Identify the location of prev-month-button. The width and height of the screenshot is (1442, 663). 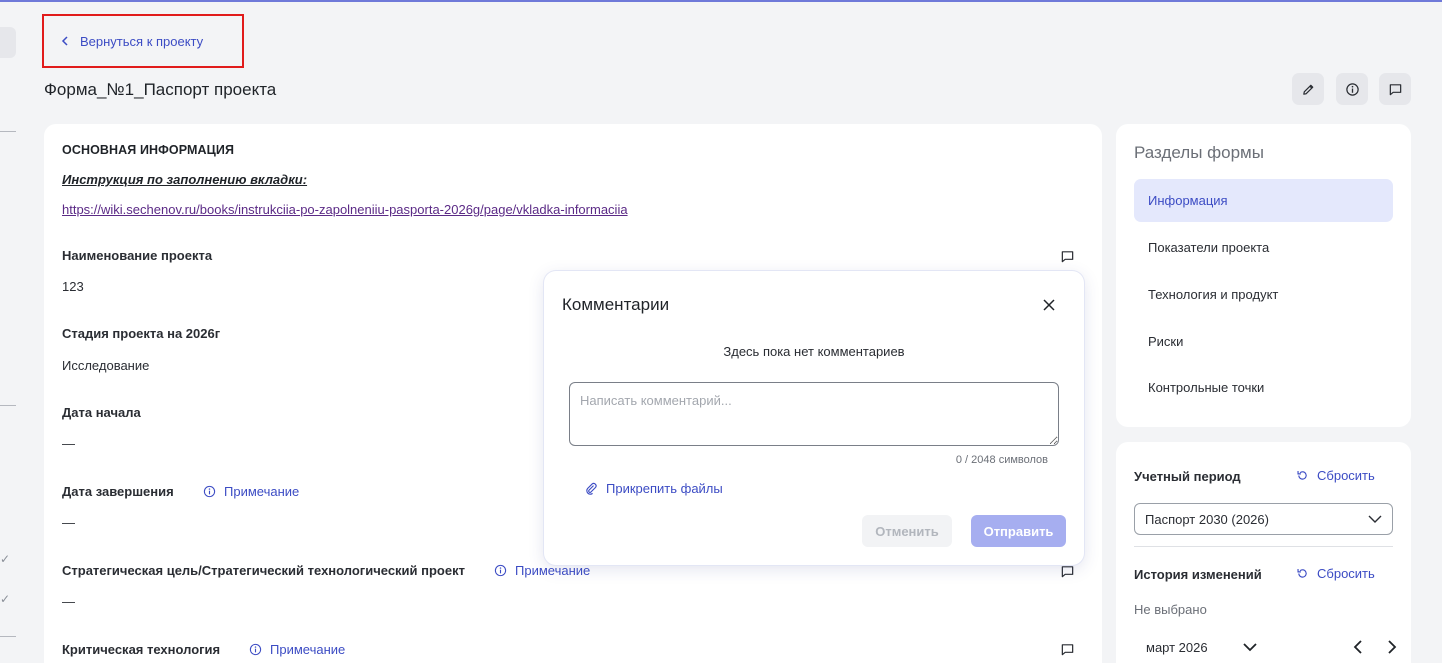
(1358, 647).